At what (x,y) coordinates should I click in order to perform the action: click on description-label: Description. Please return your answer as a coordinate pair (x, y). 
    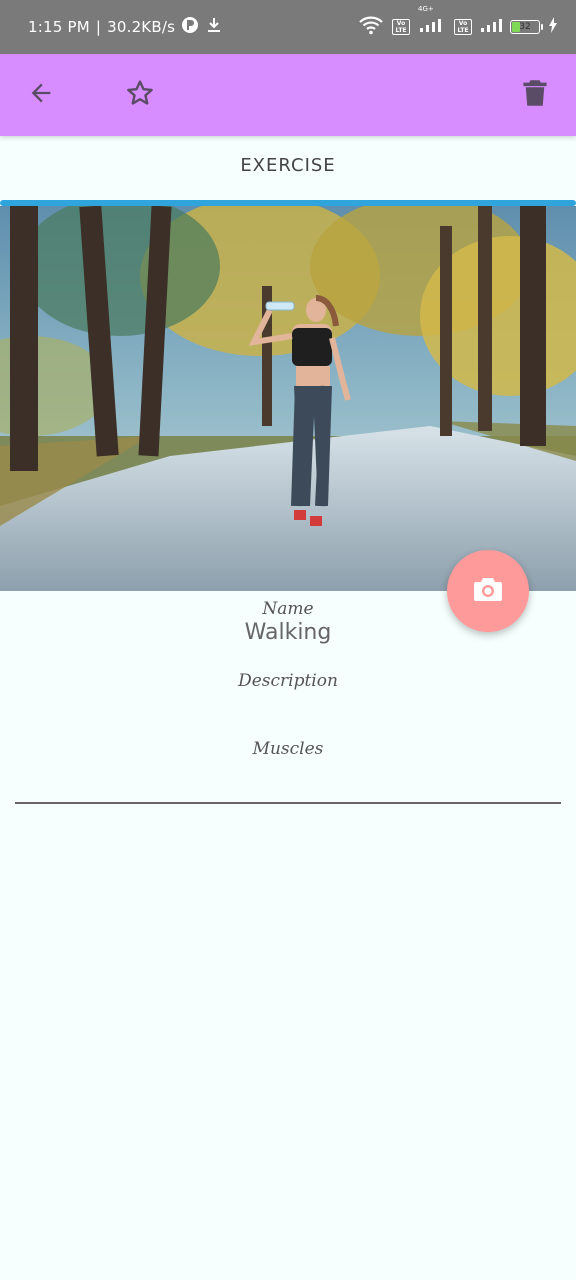
    Looking at the image, I should click on (288, 681).